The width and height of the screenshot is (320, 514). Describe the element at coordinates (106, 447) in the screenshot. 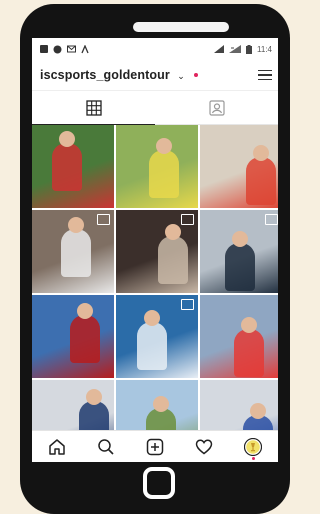

I see `search-icon` at that location.